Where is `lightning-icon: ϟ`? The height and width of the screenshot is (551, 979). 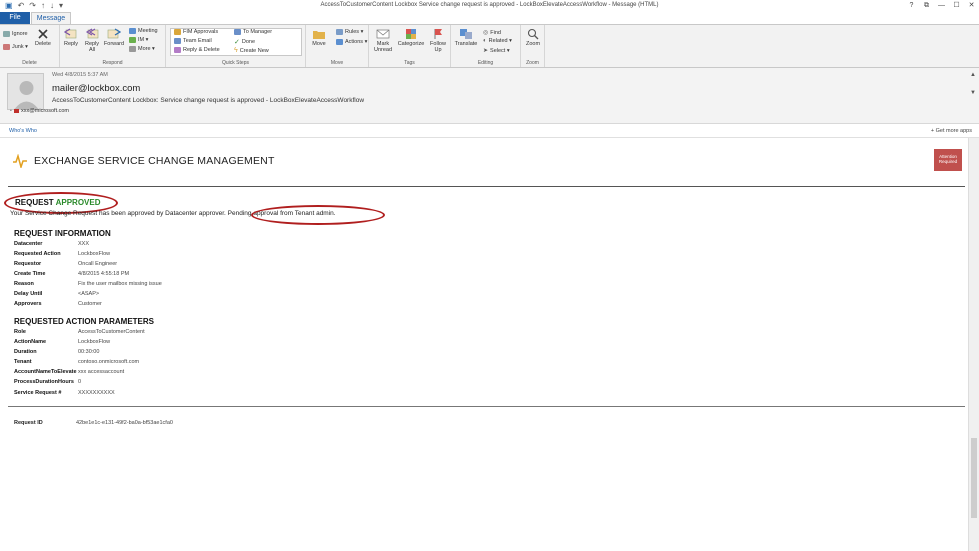
lightning-icon: ϟ is located at coordinates (236, 50).